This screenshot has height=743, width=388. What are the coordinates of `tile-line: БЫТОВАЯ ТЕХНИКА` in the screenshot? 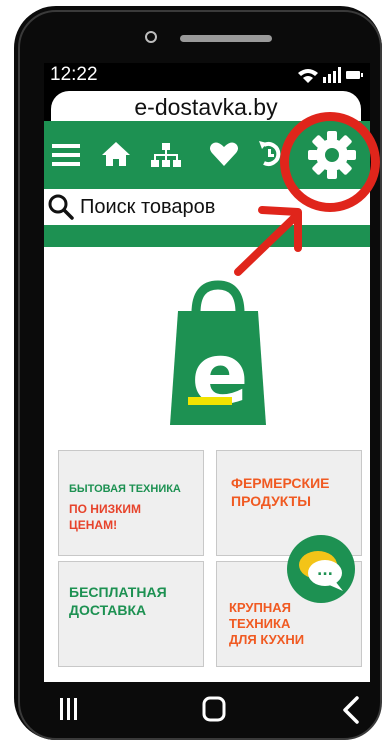 It's located at (125, 489).